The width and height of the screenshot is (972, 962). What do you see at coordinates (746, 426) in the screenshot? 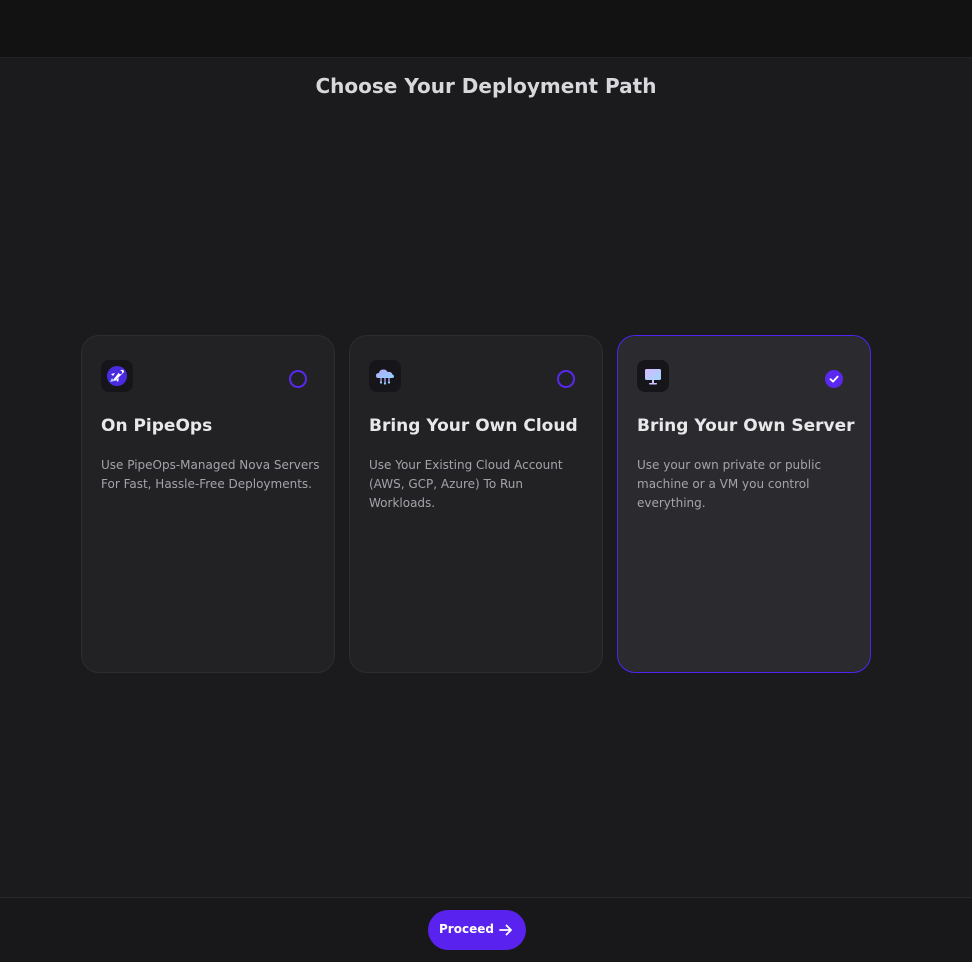
I see `option-title: Bring Your Own Server` at bounding box center [746, 426].